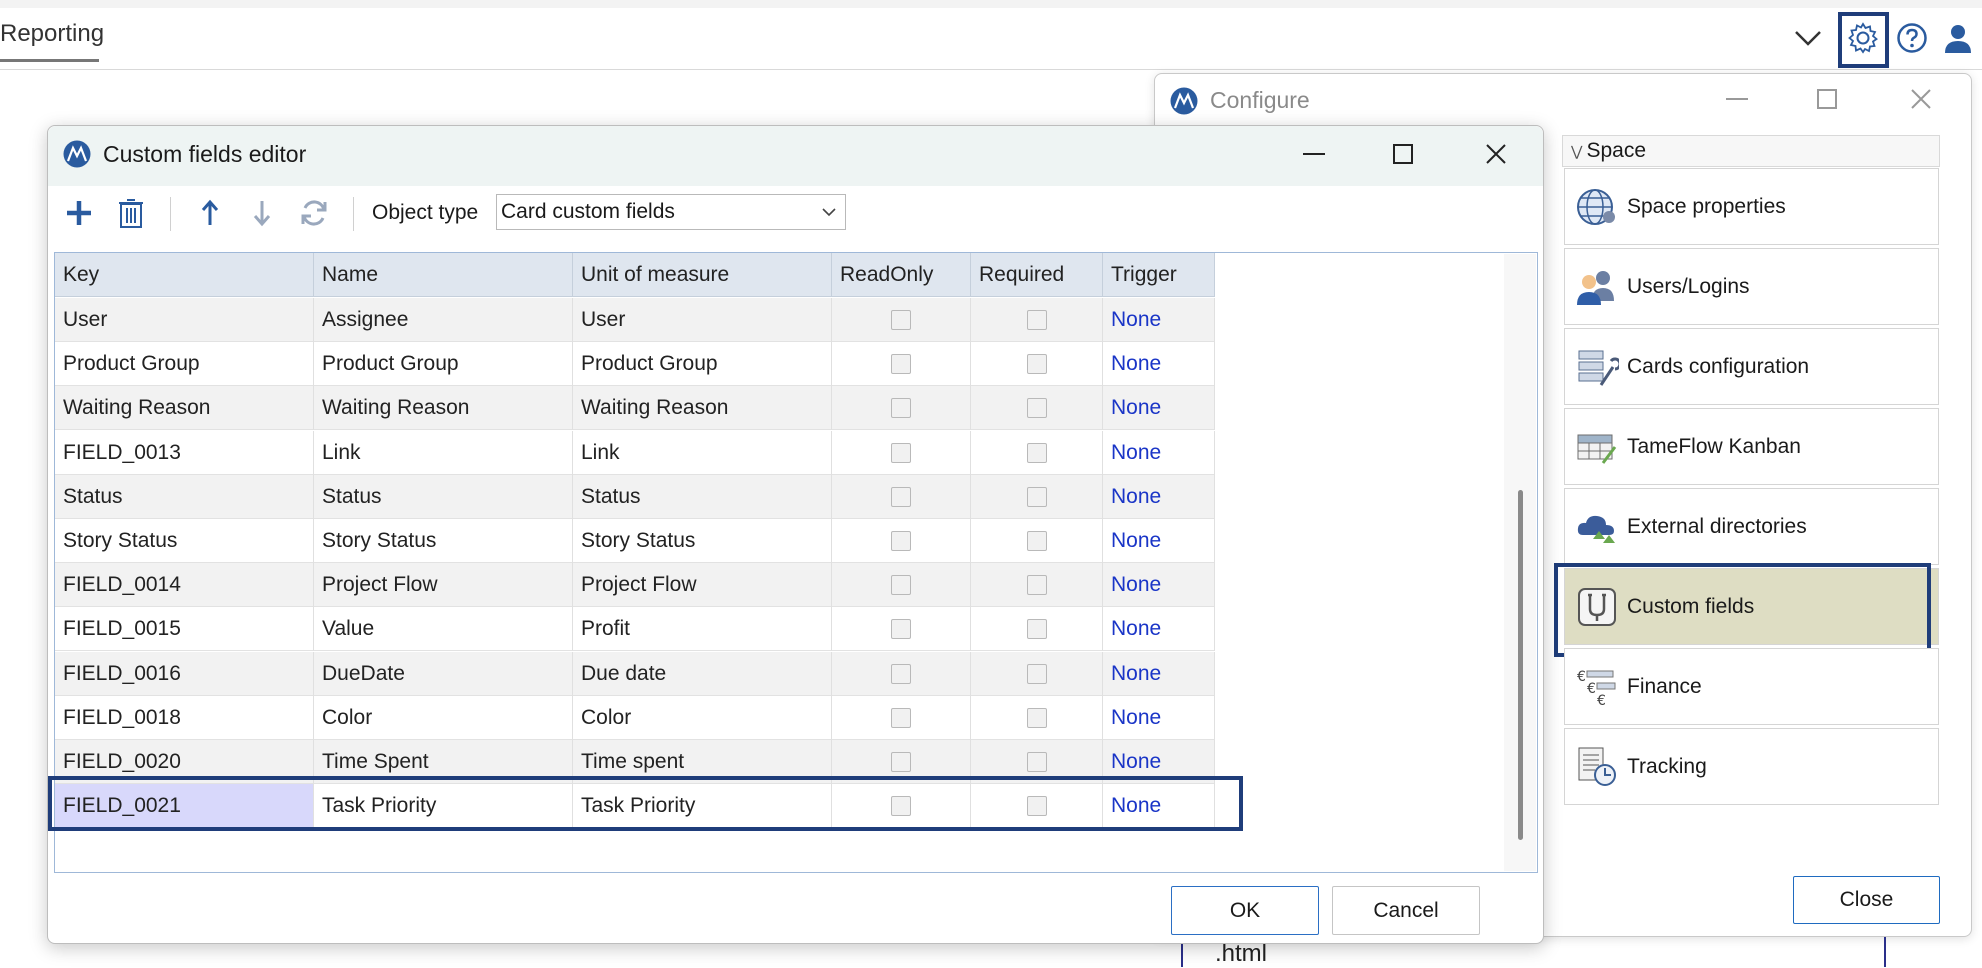 The height and width of the screenshot is (968, 1982). I want to click on cell-unit: Status, so click(702, 496).